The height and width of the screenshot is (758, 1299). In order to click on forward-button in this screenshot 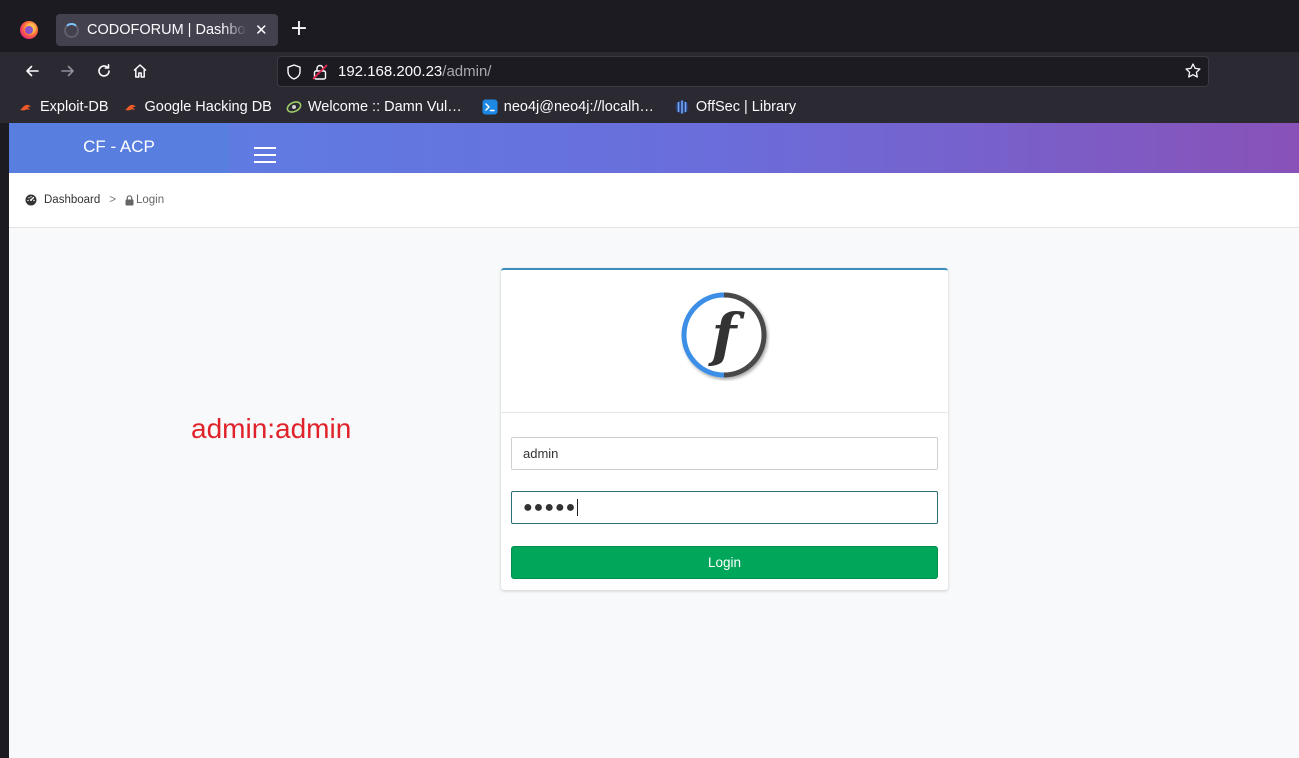, I will do `click(68, 71)`.